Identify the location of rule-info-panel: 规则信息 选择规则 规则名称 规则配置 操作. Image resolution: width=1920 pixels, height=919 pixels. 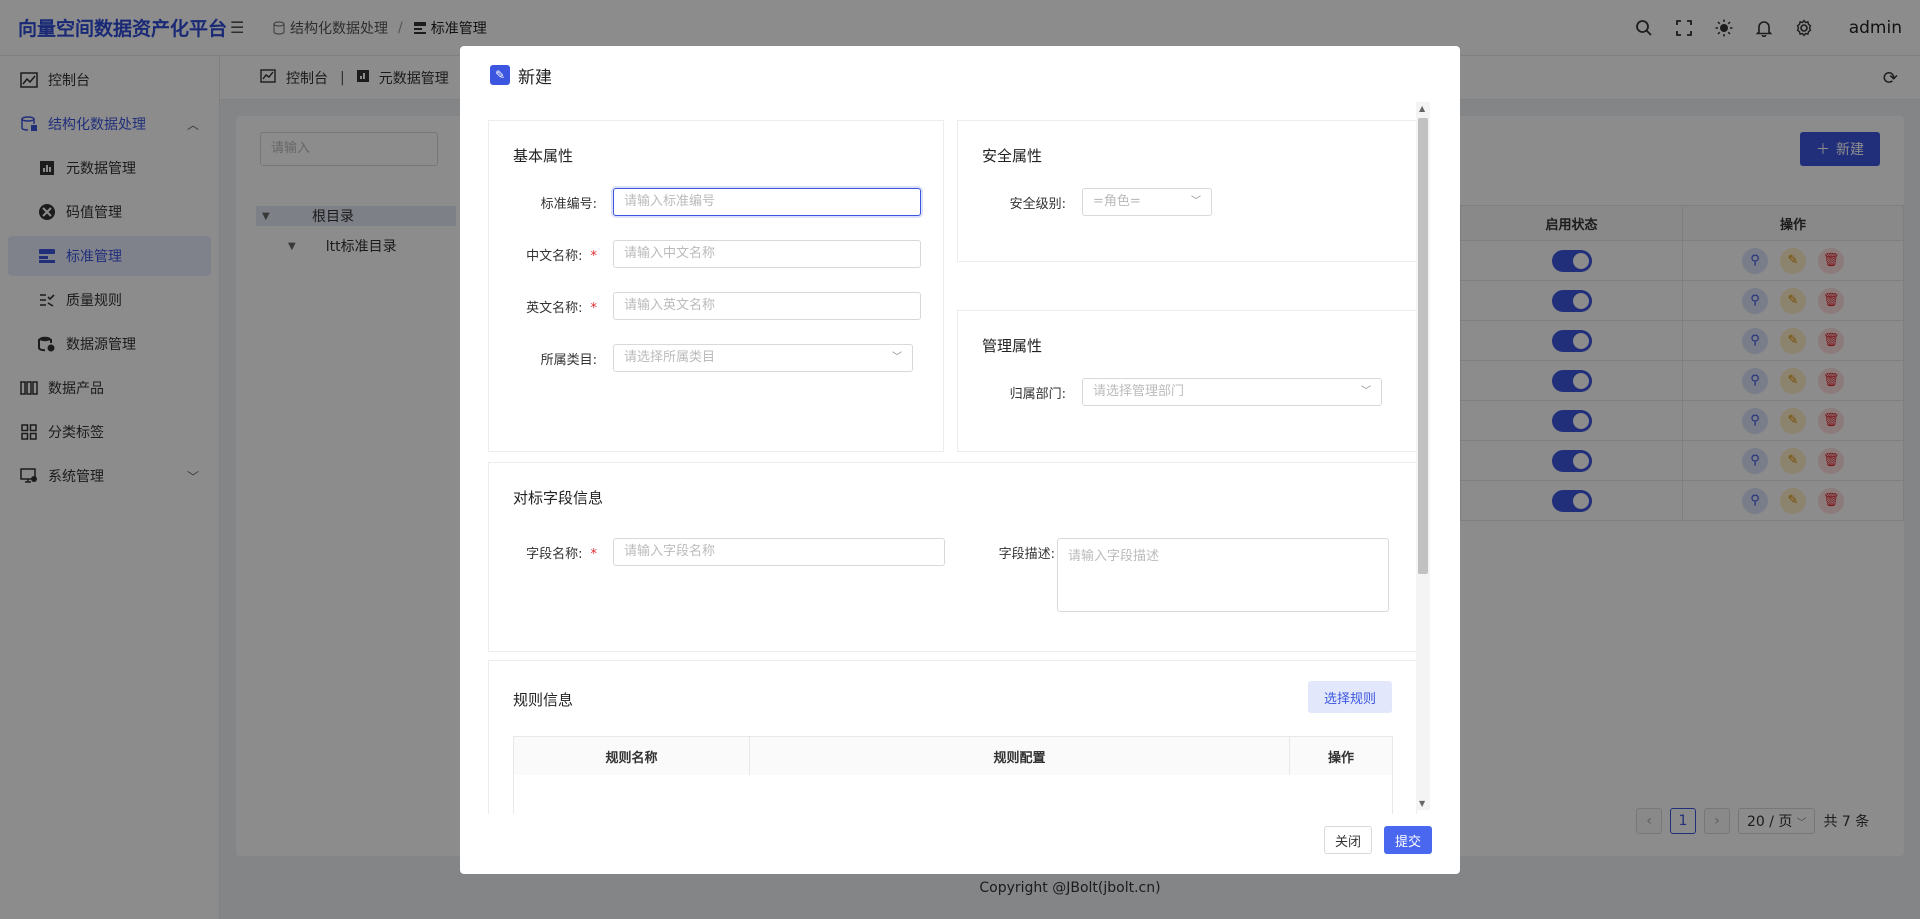
(952, 737).